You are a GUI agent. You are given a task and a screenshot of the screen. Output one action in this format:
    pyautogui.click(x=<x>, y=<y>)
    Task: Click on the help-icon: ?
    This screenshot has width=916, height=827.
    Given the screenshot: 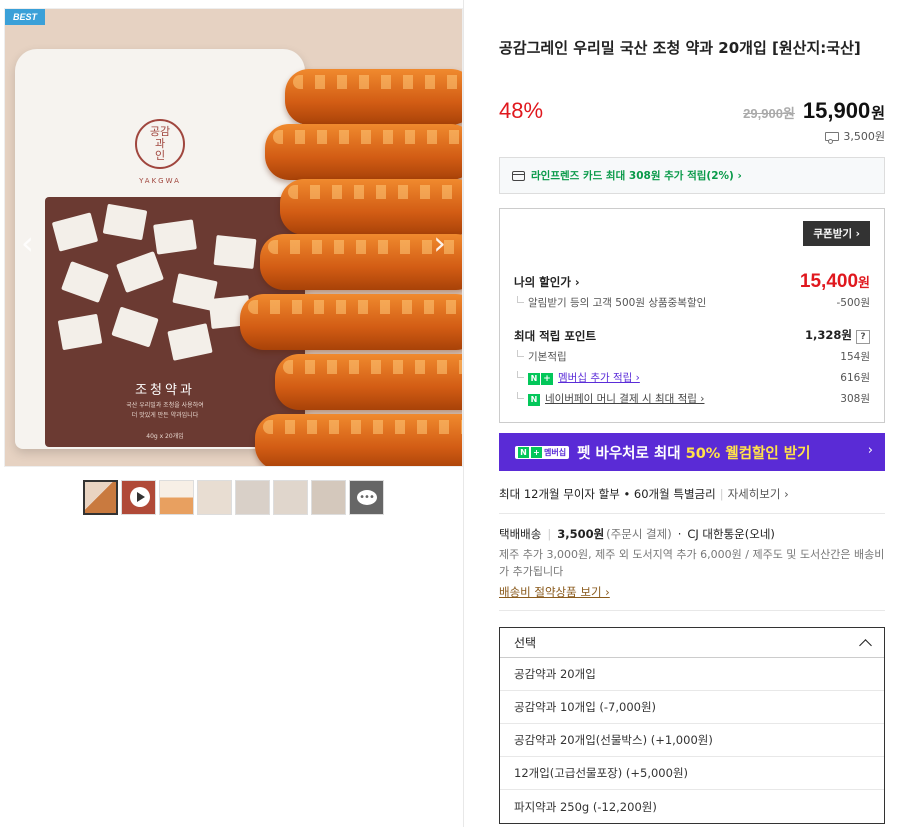 What is the action you would take?
    pyautogui.click(x=863, y=337)
    